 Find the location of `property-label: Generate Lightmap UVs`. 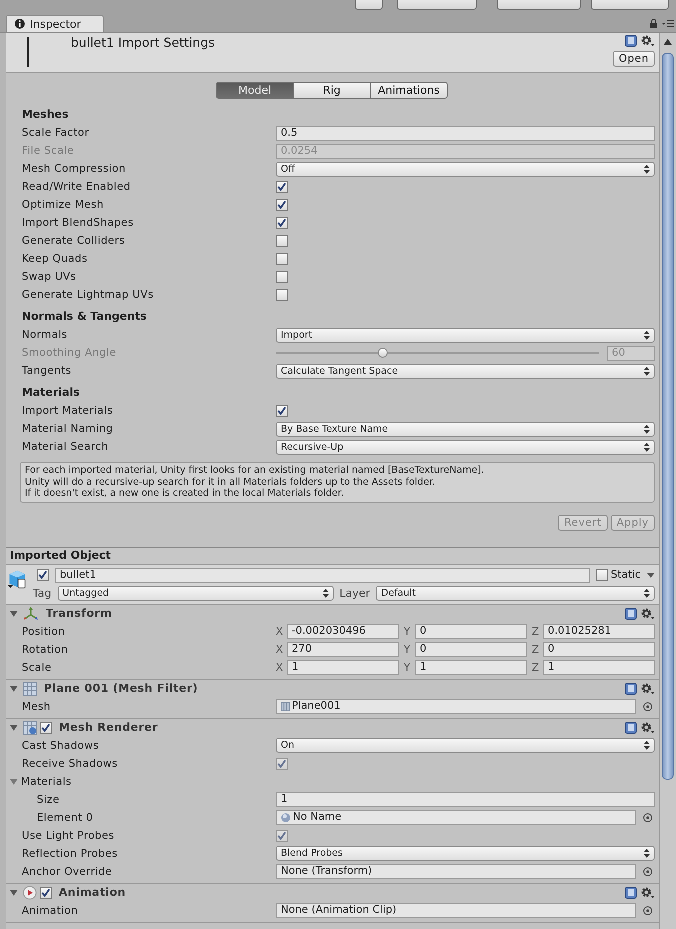

property-label: Generate Lightmap UVs is located at coordinates (88, 295).